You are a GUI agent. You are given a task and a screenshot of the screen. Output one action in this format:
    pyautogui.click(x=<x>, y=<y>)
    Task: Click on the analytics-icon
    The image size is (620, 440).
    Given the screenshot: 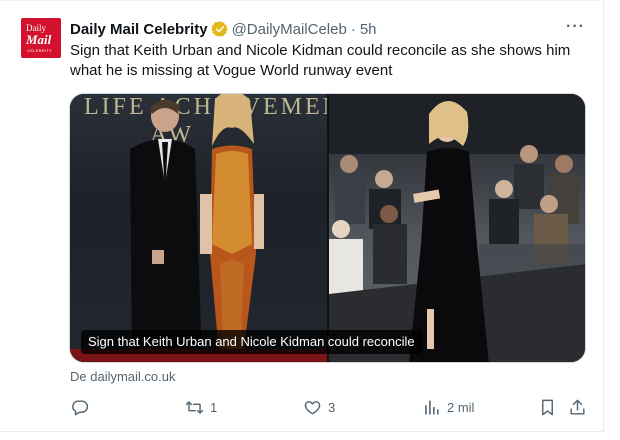 What is the action you would take?
    pyautogui.click(x=432, y=407)
    